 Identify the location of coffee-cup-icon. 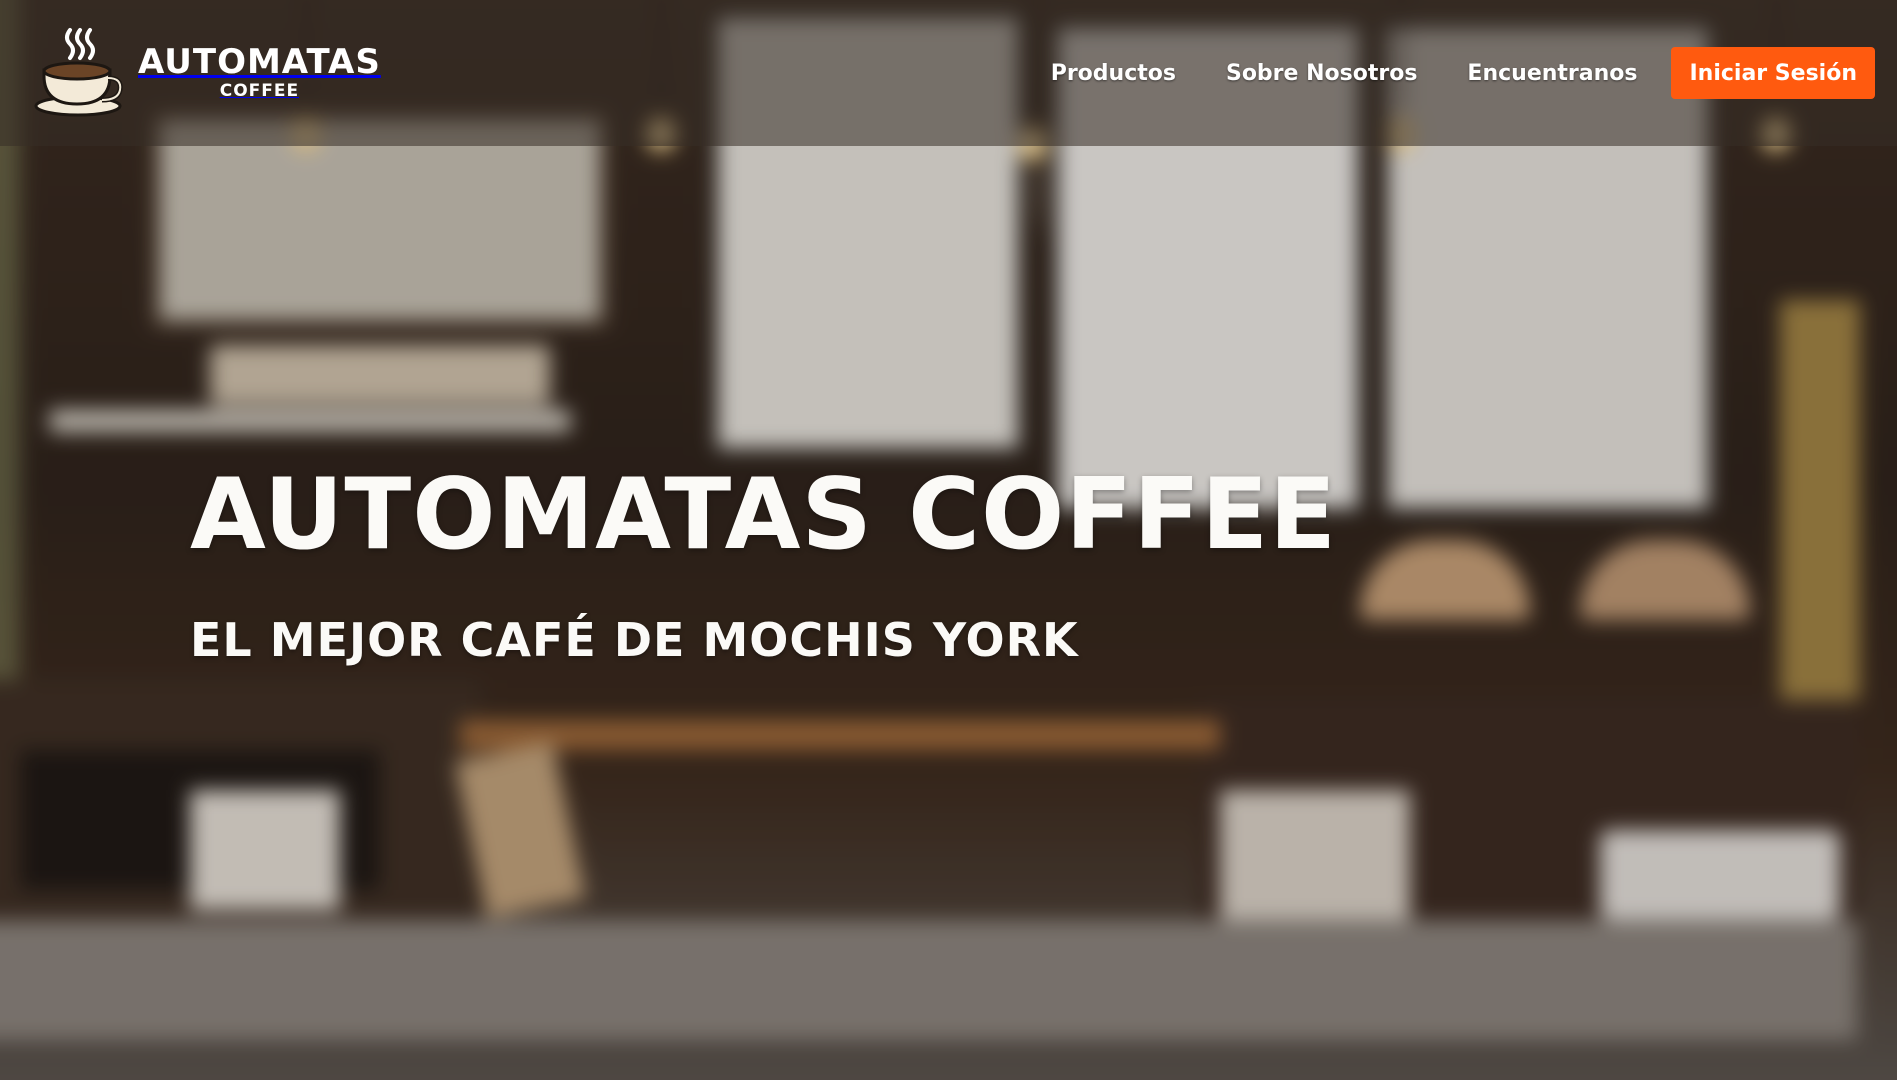
(78, 72).